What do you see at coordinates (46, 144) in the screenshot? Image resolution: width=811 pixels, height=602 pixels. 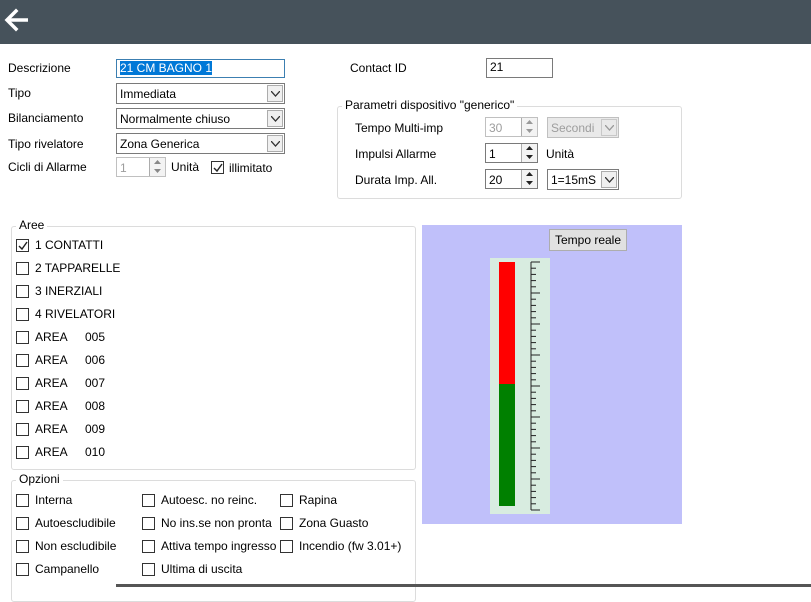 I see `tipo-rivelatore-label: Tipo rivelatore` at bounding box center [46, 144].